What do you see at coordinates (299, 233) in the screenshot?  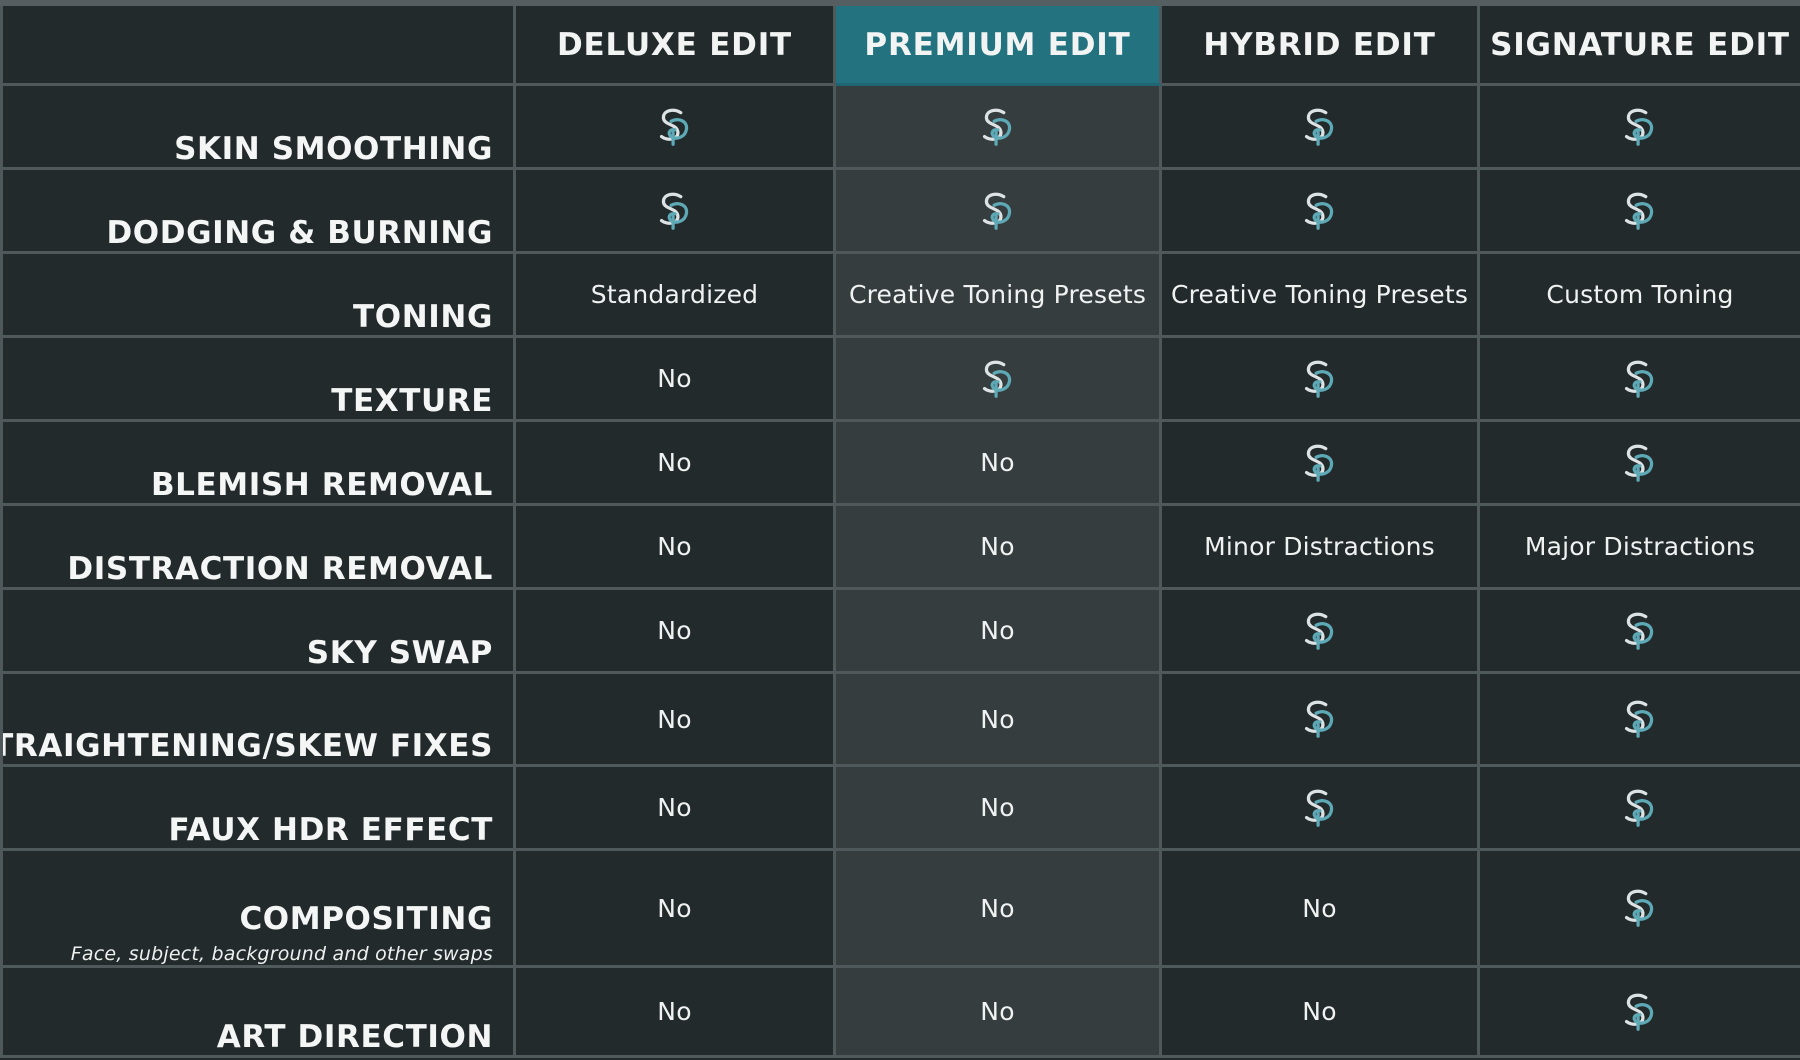 I see `row-label: DODGING & BURNING` at bounding box center [299, 233].